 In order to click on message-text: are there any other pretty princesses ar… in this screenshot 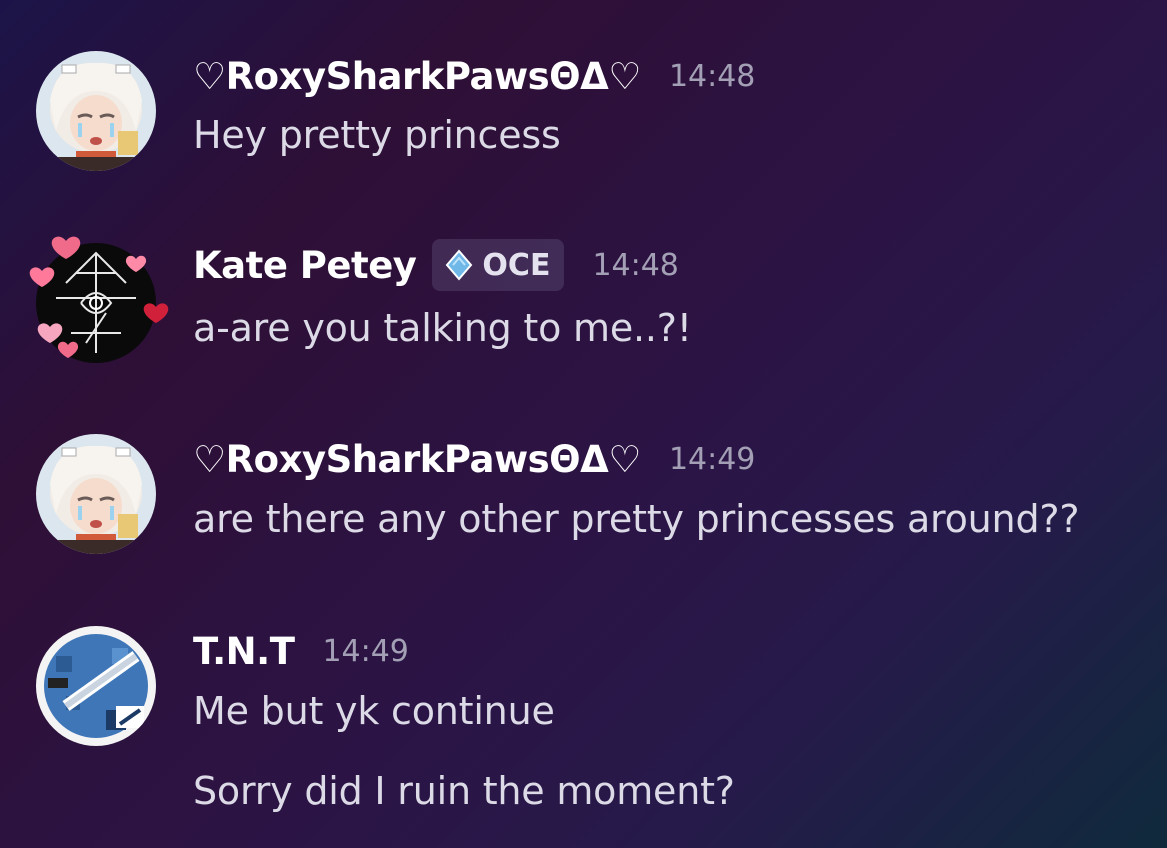, I will do `click(636, 519)`.